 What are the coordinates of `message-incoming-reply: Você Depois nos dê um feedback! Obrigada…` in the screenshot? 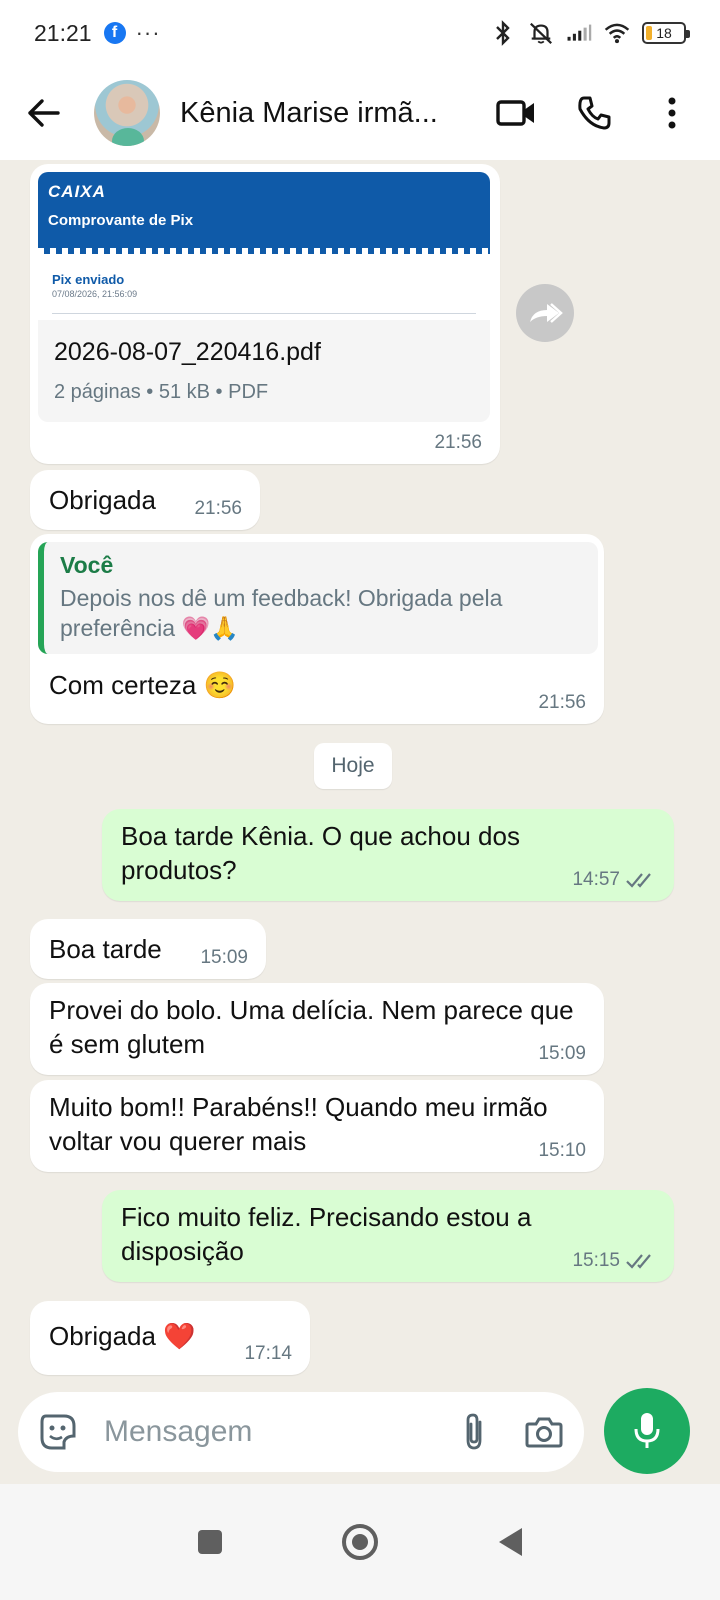 It's located at (317, 629).